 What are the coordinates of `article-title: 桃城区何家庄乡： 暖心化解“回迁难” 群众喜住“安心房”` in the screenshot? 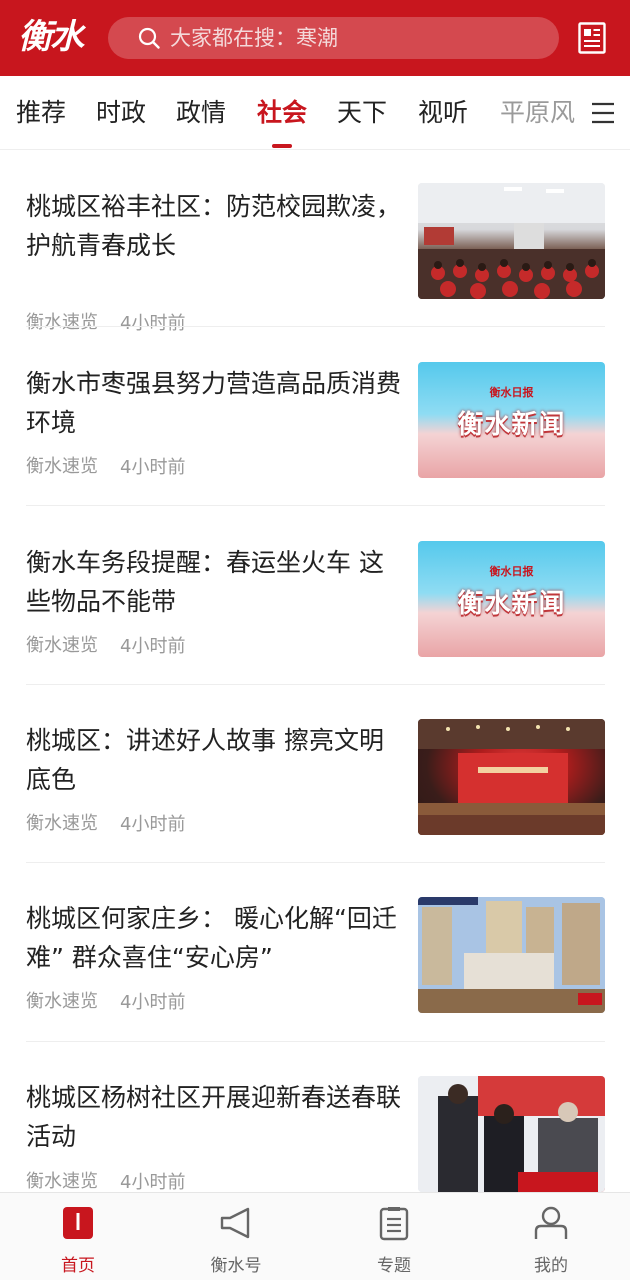 It's located at (211, 938).